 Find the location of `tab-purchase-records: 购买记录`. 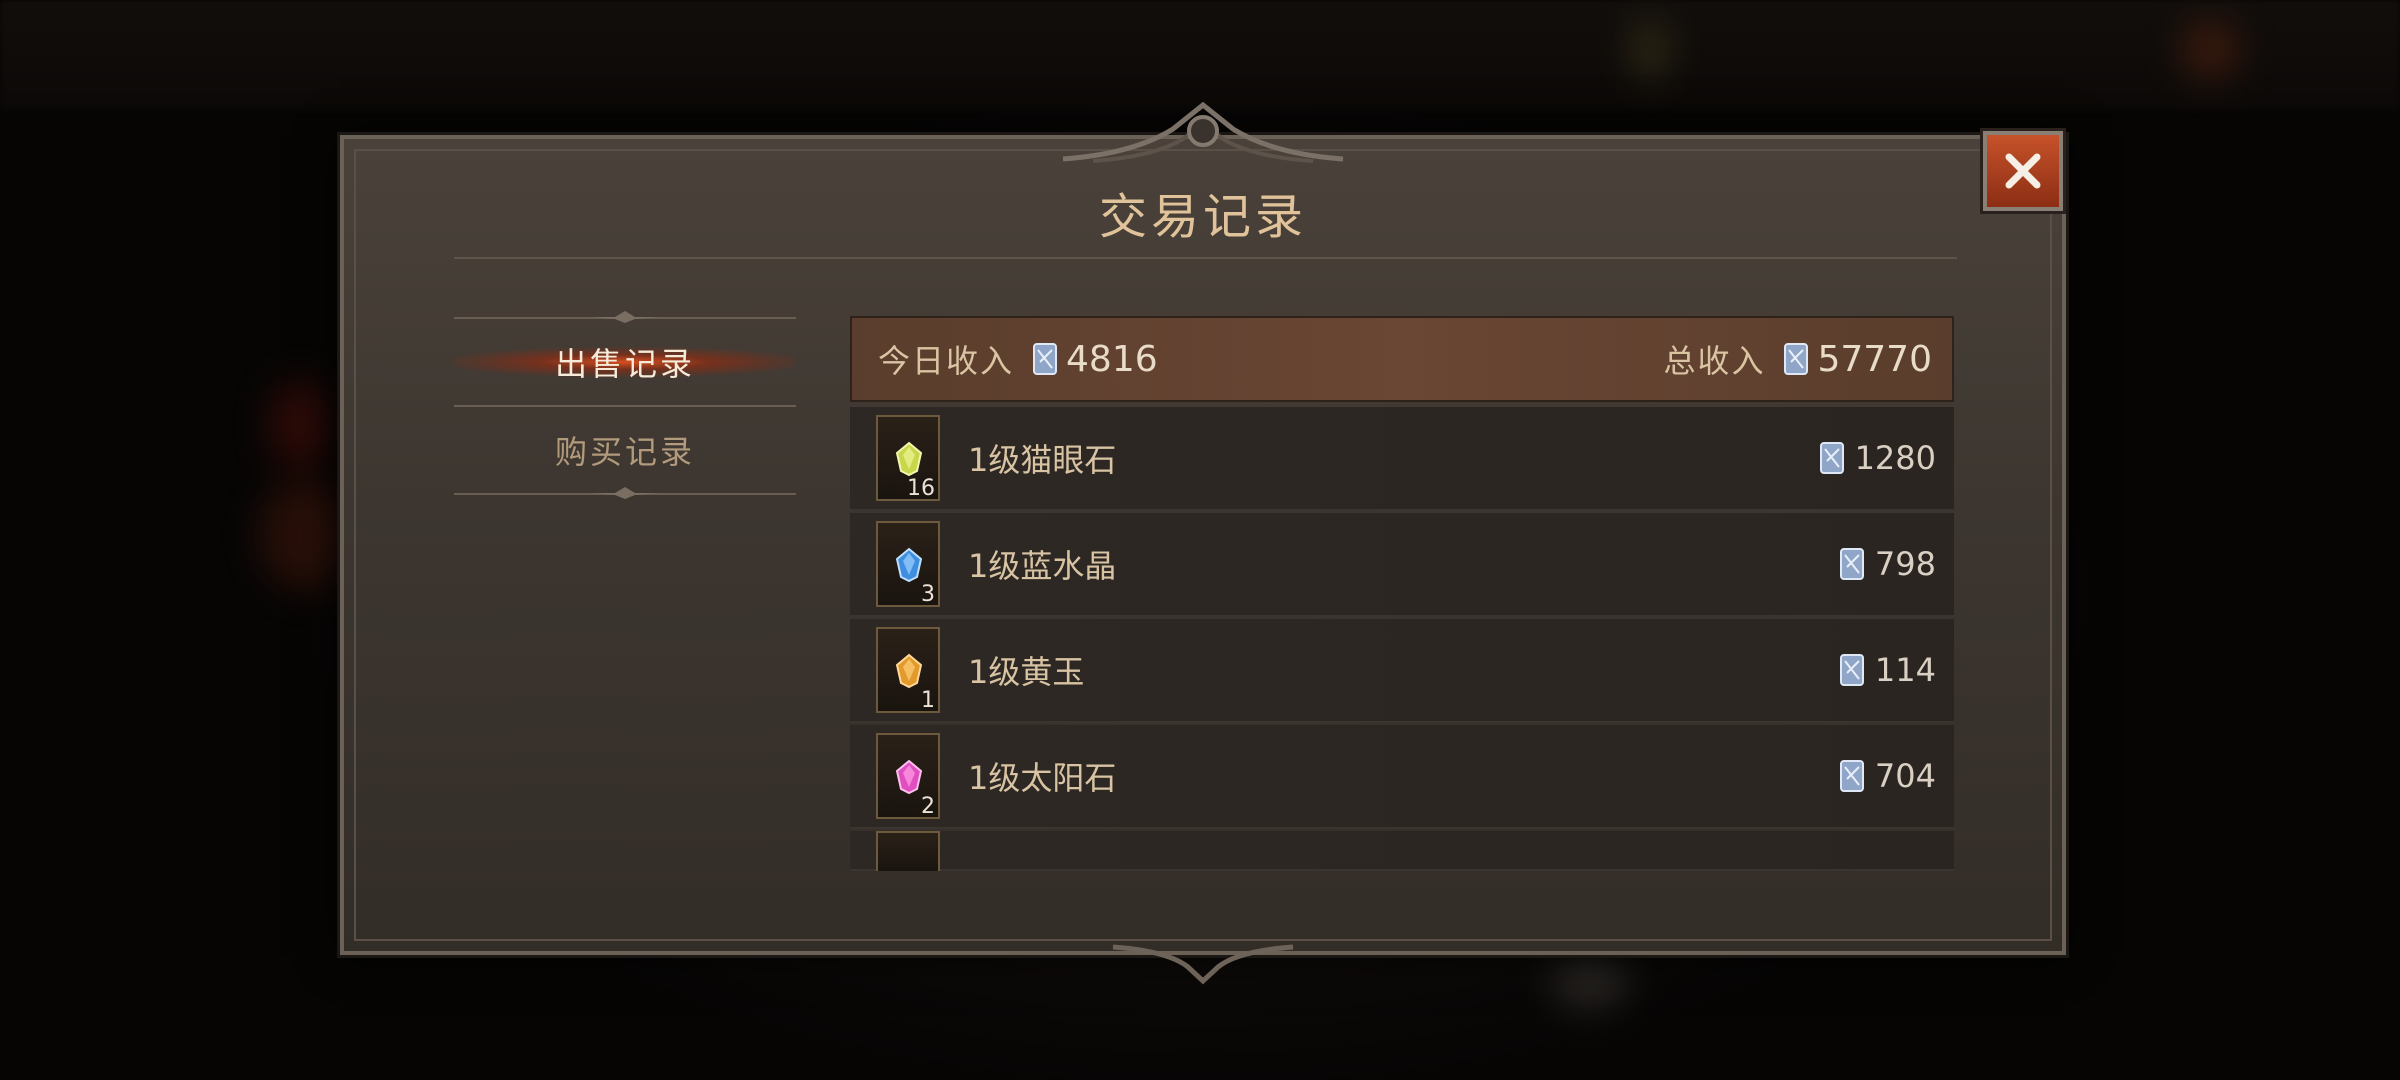

tab-purchase-records: 购买记录 is located at coordinates (625, 450).